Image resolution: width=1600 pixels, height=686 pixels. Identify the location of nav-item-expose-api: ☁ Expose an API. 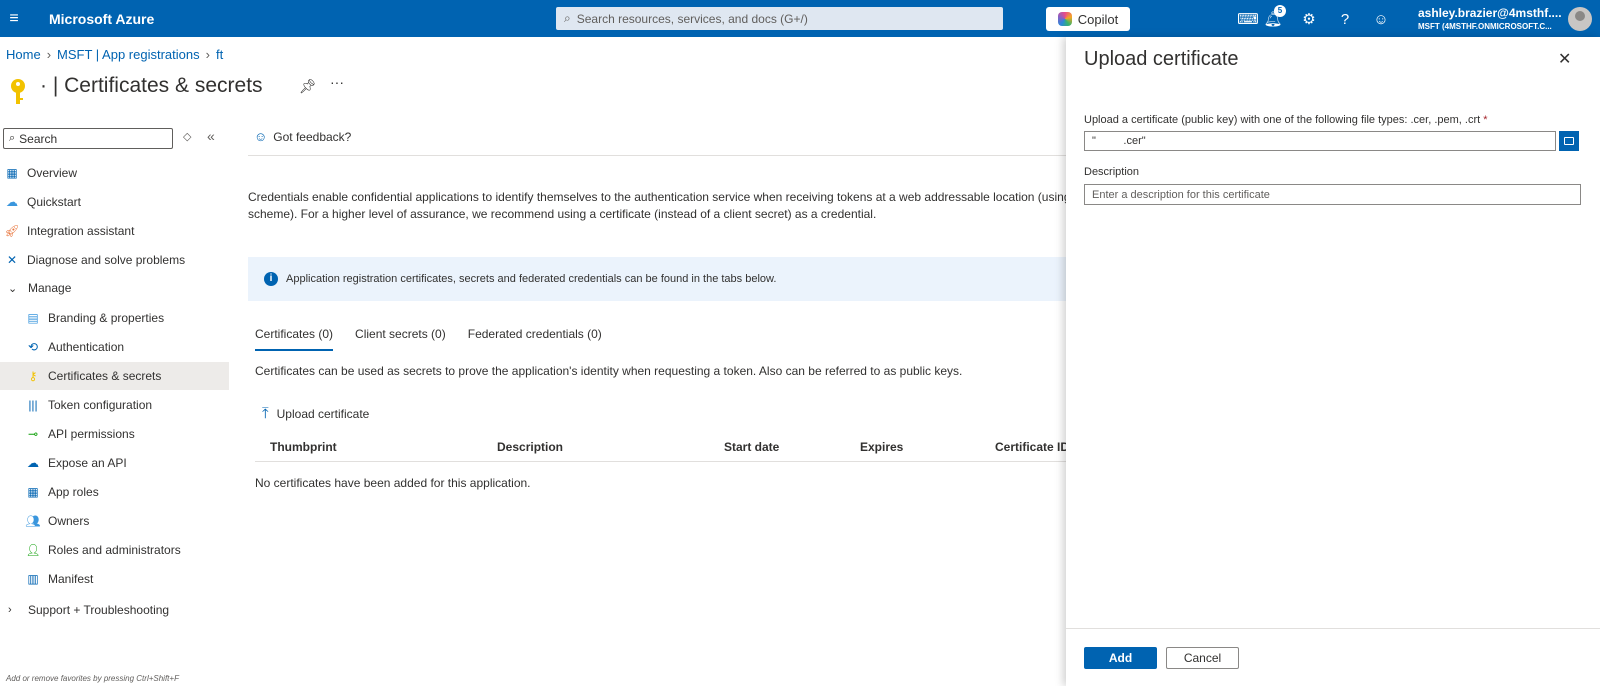
(114, 463).